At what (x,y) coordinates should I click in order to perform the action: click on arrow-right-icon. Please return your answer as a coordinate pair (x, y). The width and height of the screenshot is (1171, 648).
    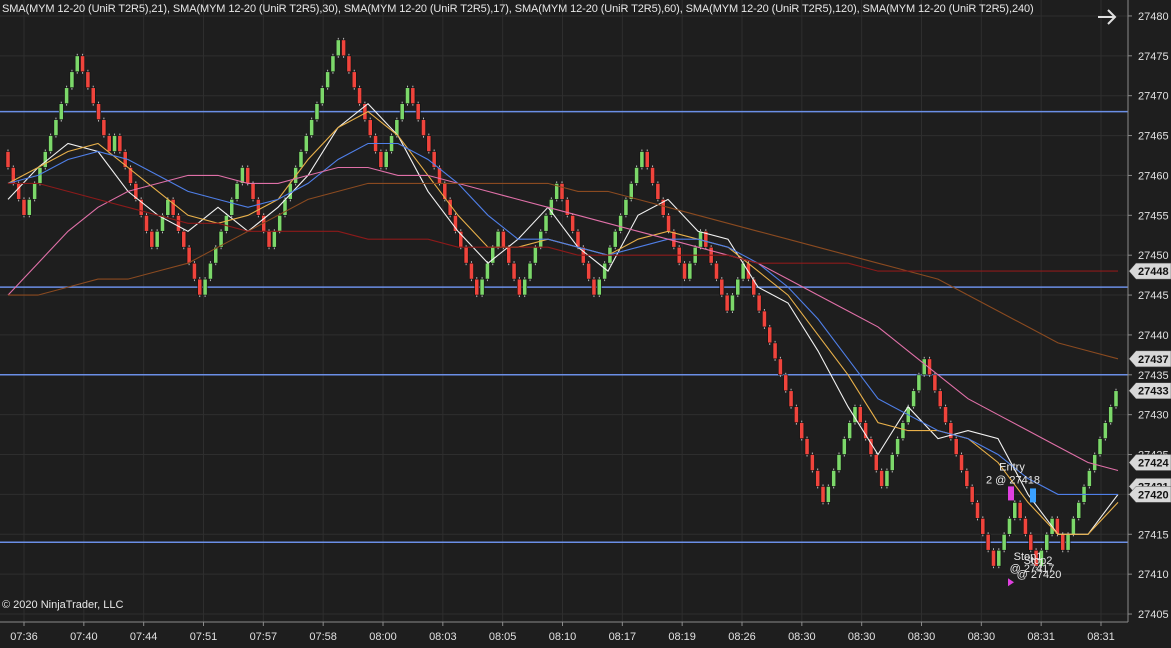
    Looking at the image, I should click on (1107, 17).